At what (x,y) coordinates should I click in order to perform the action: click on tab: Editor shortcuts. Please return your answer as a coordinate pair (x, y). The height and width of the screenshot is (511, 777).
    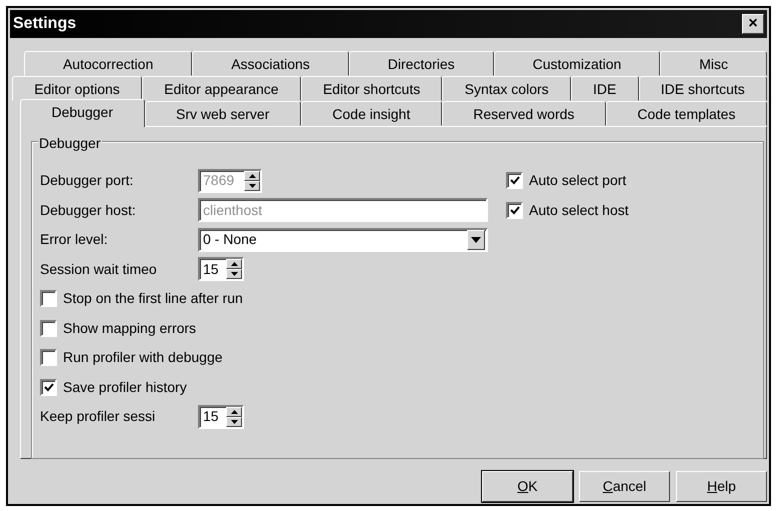
    Looking at the image, I should click on (371, 88).